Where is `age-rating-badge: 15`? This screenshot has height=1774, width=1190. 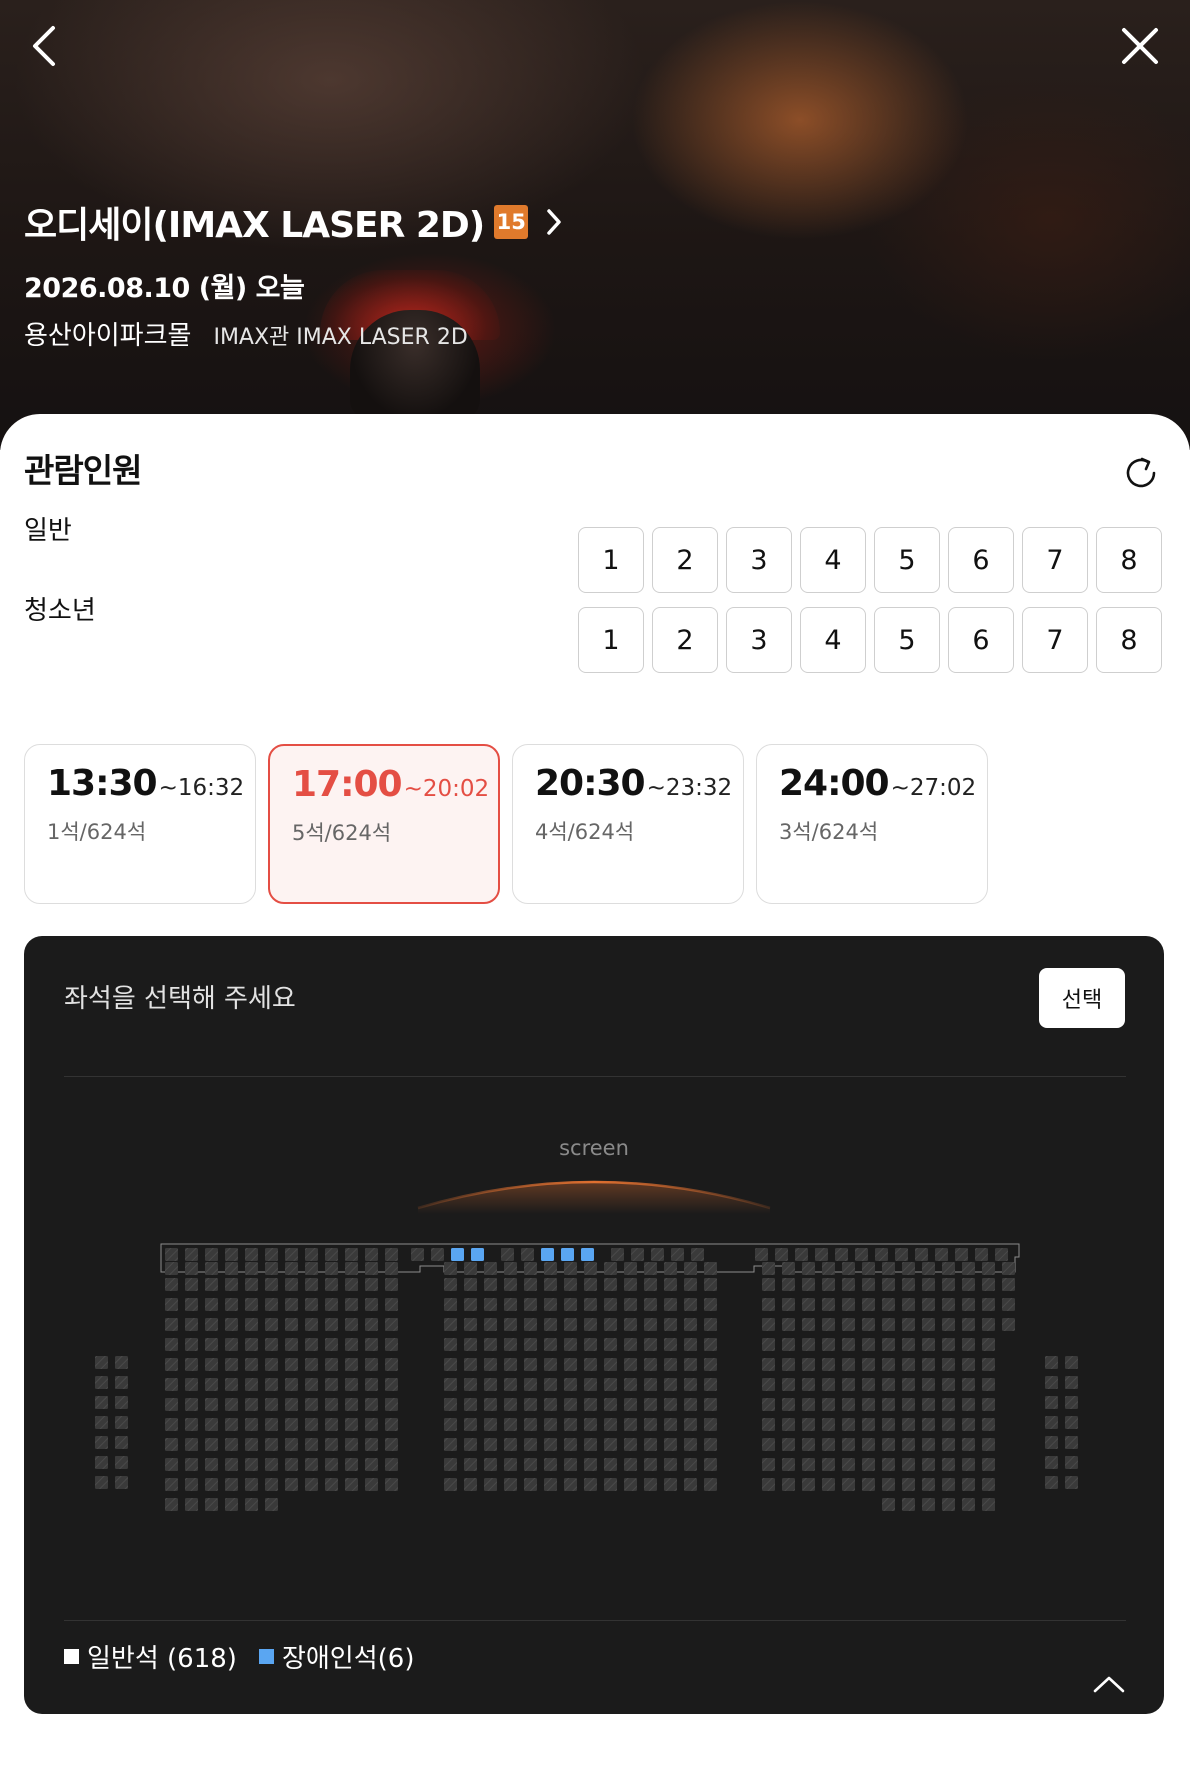
age-rating-badge: 15 is located at coordinates (511, 222).